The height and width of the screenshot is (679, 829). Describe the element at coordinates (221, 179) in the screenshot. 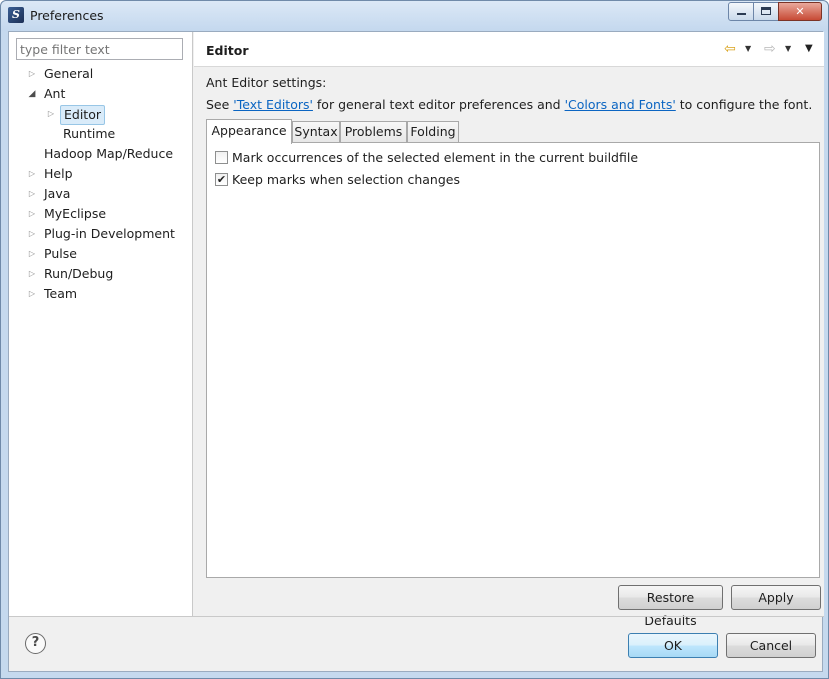

I see `keep-marks-checkbox: ✔` at that location.